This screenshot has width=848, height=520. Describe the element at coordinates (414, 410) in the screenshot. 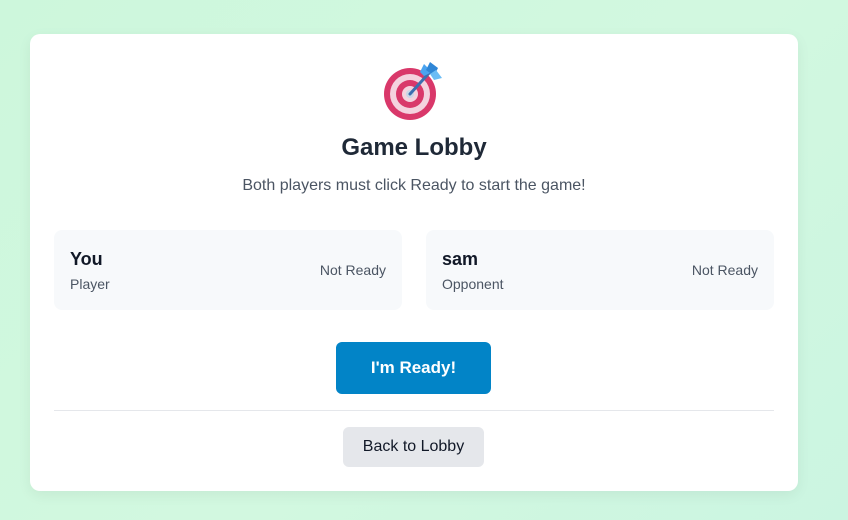

I see `divider` at that location.